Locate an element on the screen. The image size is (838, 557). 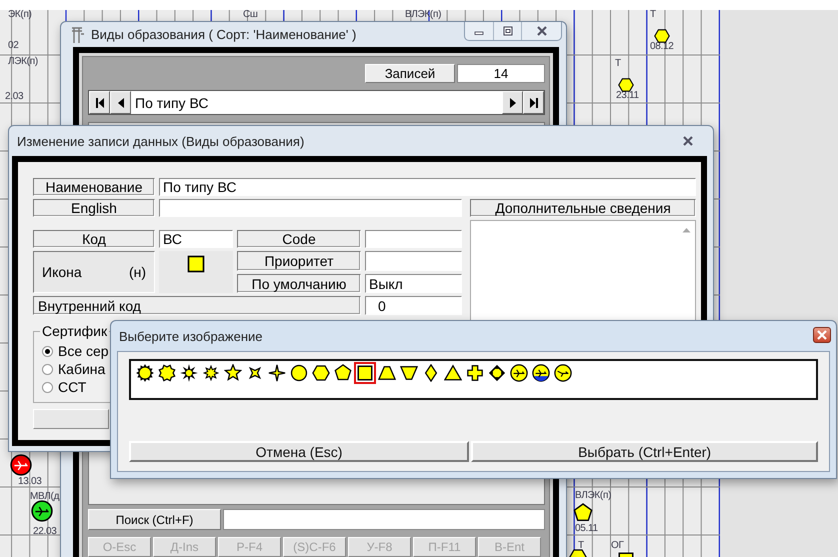
schedule-label: ВЛЭК(п) is located at coordinates (593, 496).